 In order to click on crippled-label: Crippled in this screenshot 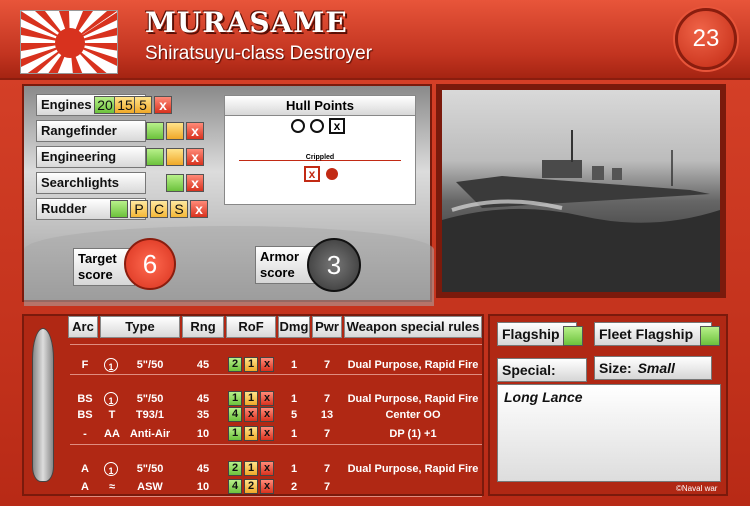, I will do `click(320, 157)`.